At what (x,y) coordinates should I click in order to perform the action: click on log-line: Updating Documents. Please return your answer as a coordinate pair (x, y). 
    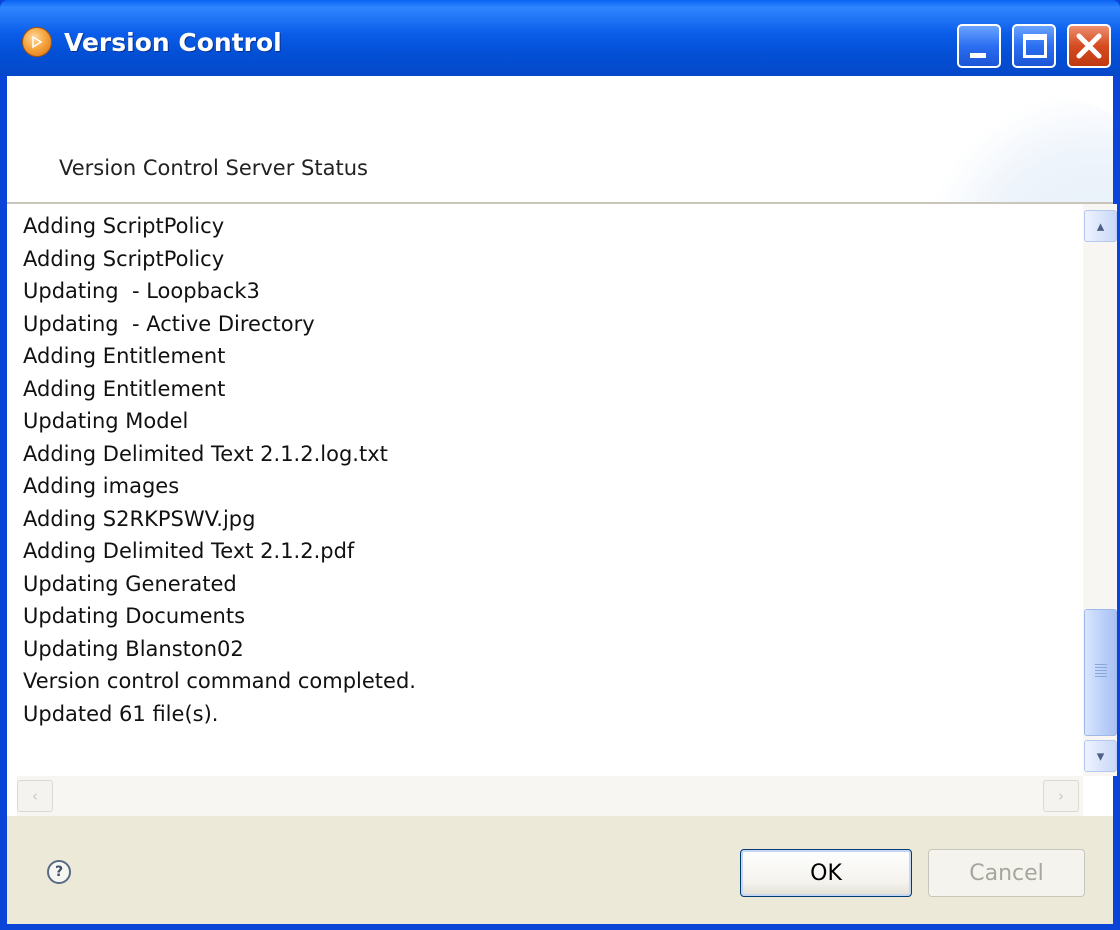
    Looking at the image, I should click on (134, 616).